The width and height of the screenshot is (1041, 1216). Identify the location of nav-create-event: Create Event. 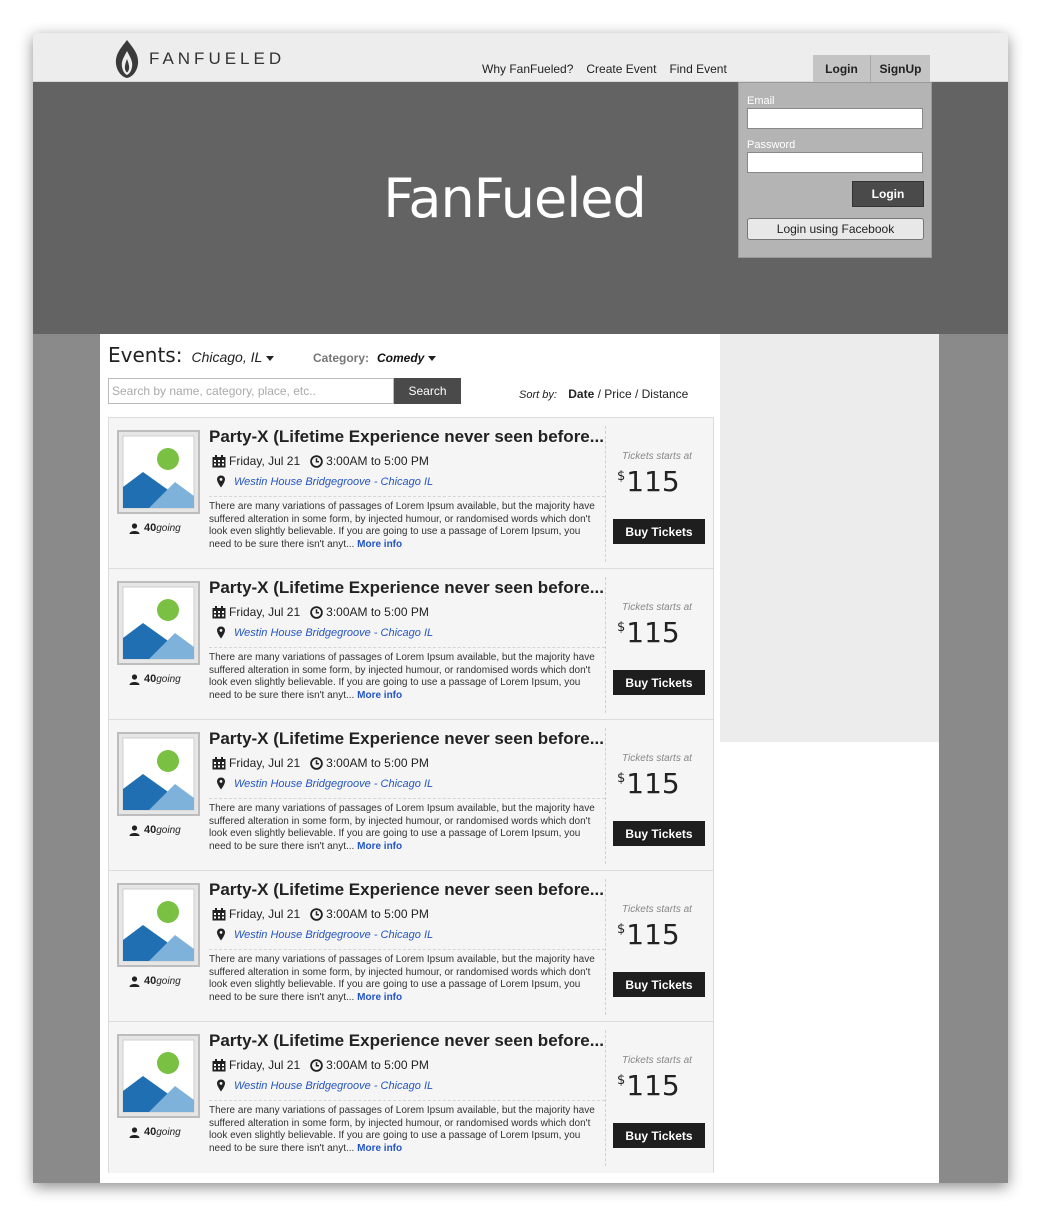
(621, 69).